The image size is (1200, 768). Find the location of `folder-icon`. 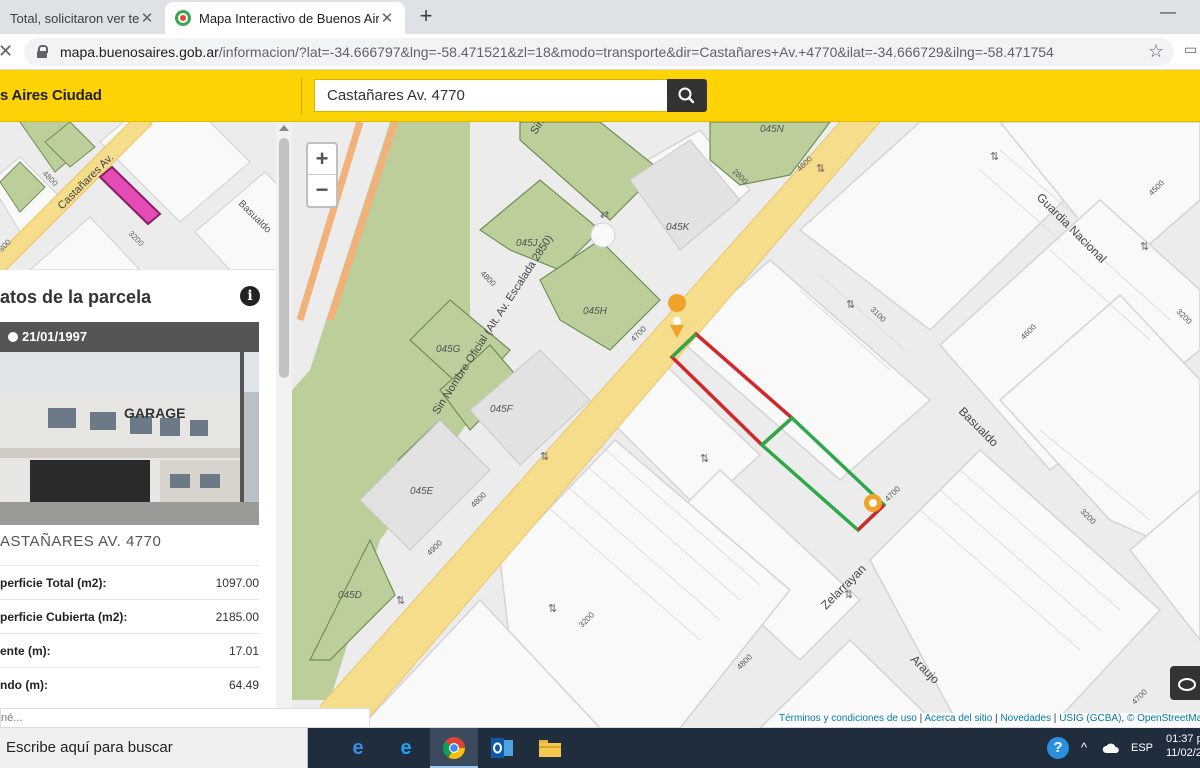

folder-icon is located at coordinates (550, 748).